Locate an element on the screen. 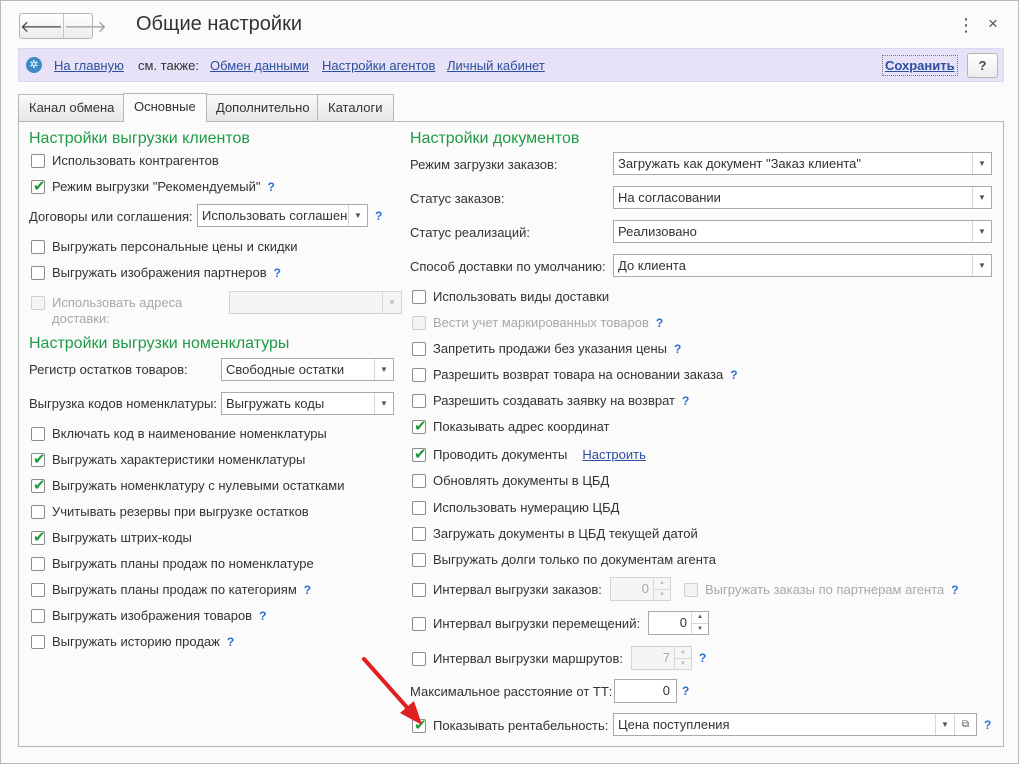 The width and height of the screenshot is (1019, 764). include-code-checkbox: Включать код в наименование номенклатуры is located at coordinates (179, 433).